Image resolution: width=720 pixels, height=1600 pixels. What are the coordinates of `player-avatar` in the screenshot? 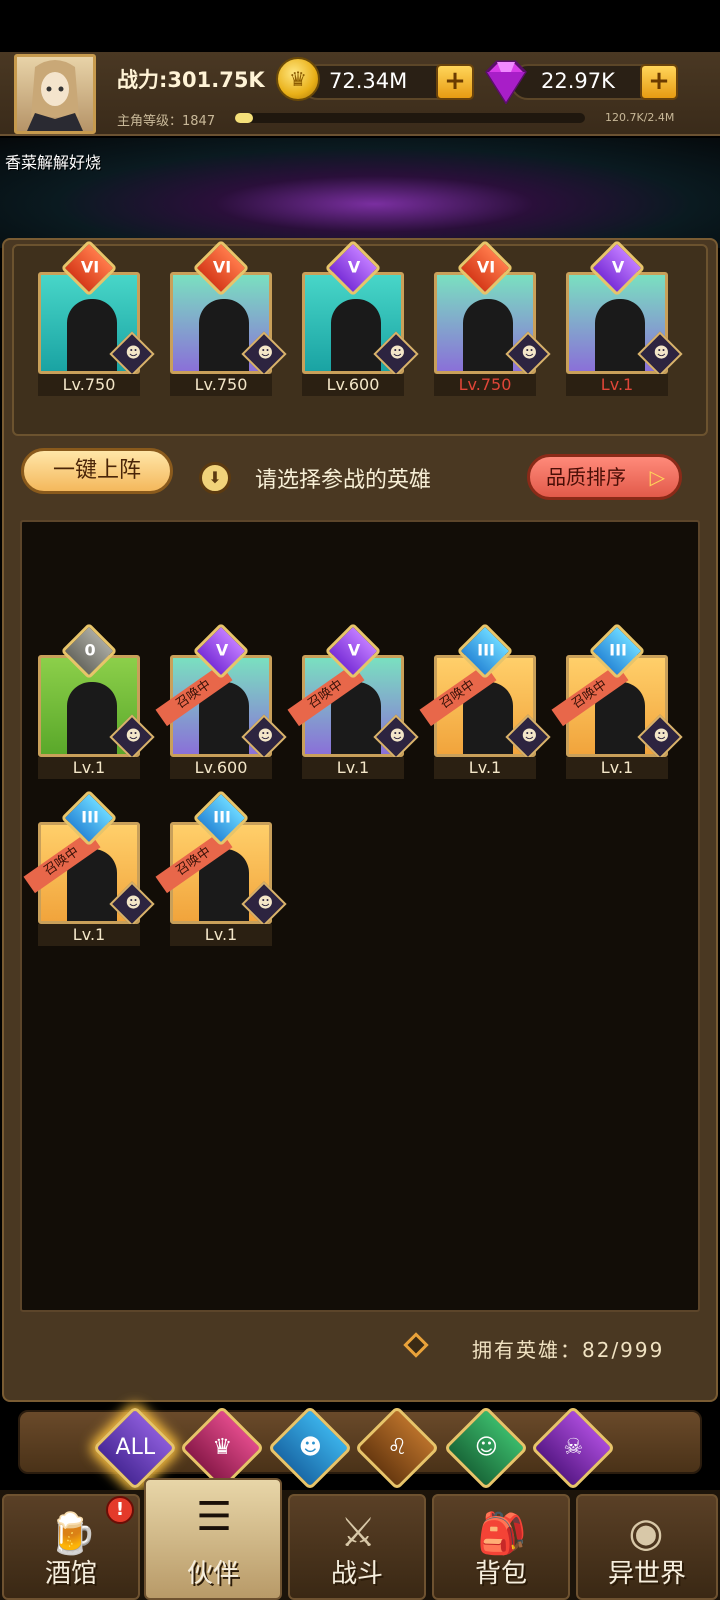 It's located at (55, 94).